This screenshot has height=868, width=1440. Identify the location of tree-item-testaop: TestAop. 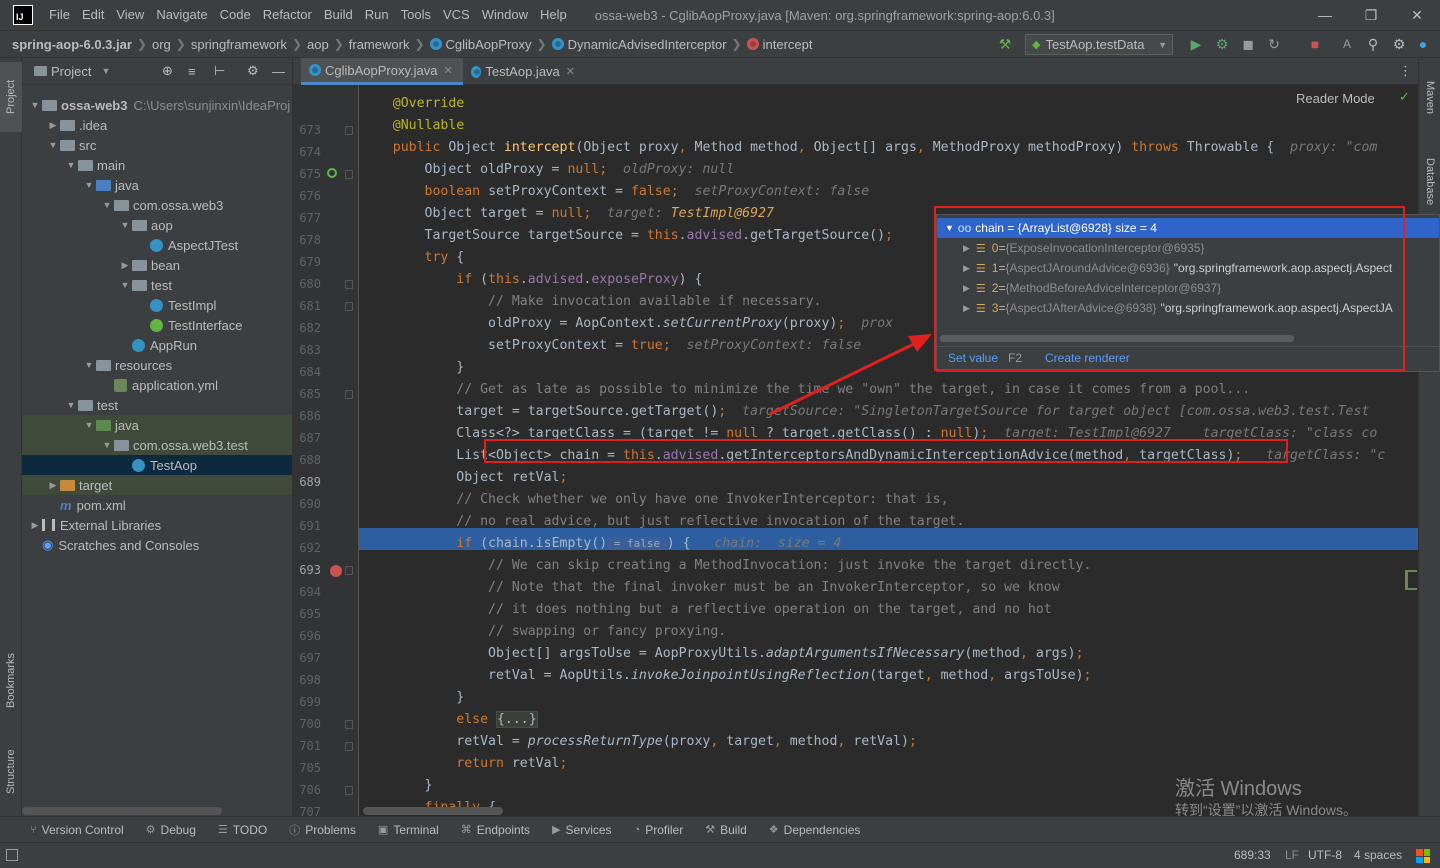
(157, 465).